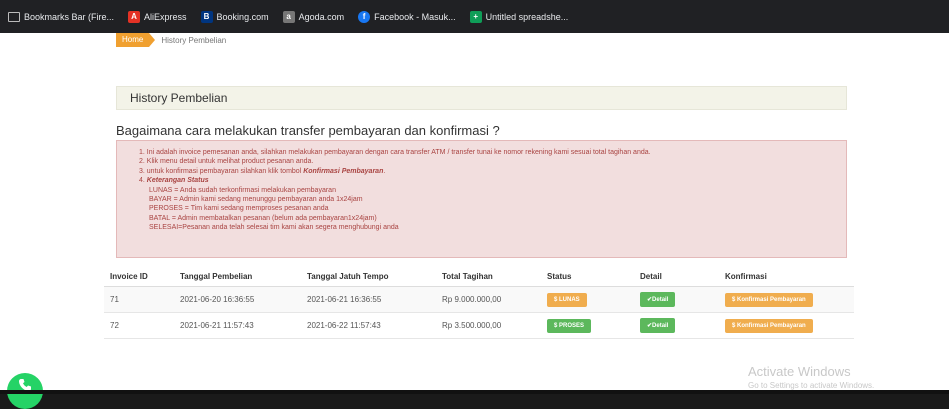  Describe the element at coordinates (567, 299) in the screenshot. I see `status-badge: $ LUNAS` at that location.